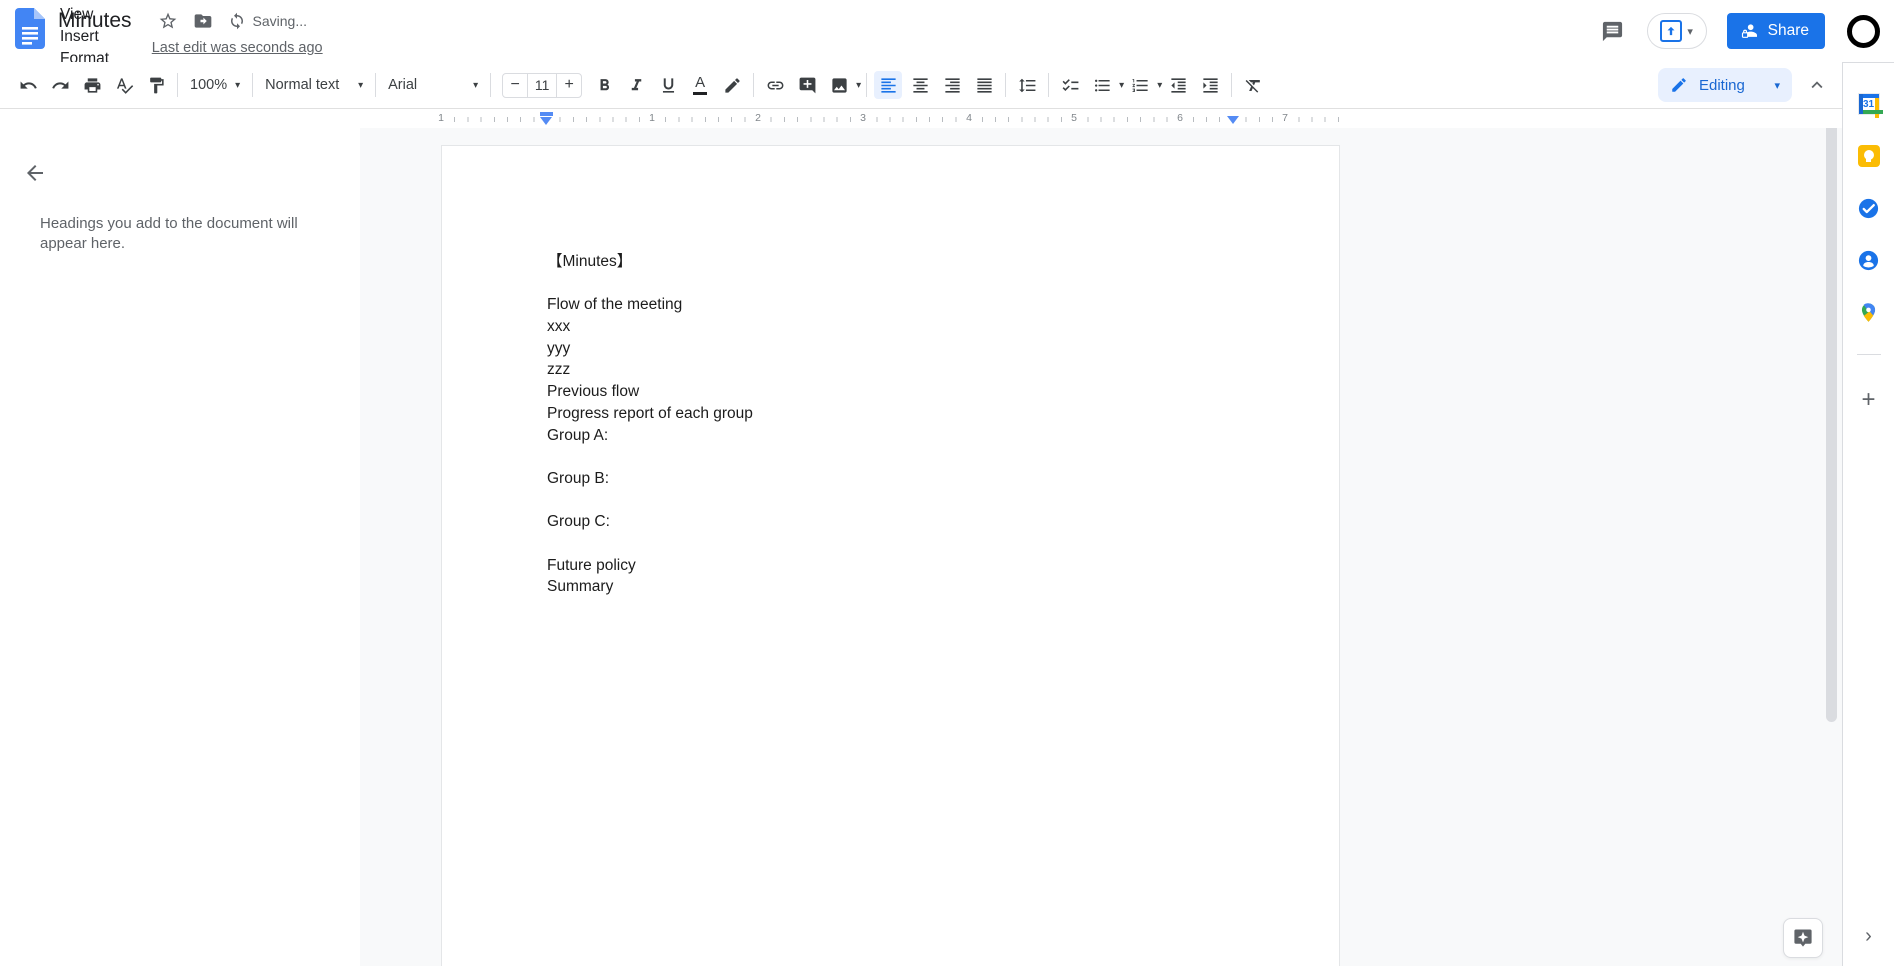  Describe the element at coordinates (1178, 85) in the screenshot. I see `decrease-indent-button` at that location.